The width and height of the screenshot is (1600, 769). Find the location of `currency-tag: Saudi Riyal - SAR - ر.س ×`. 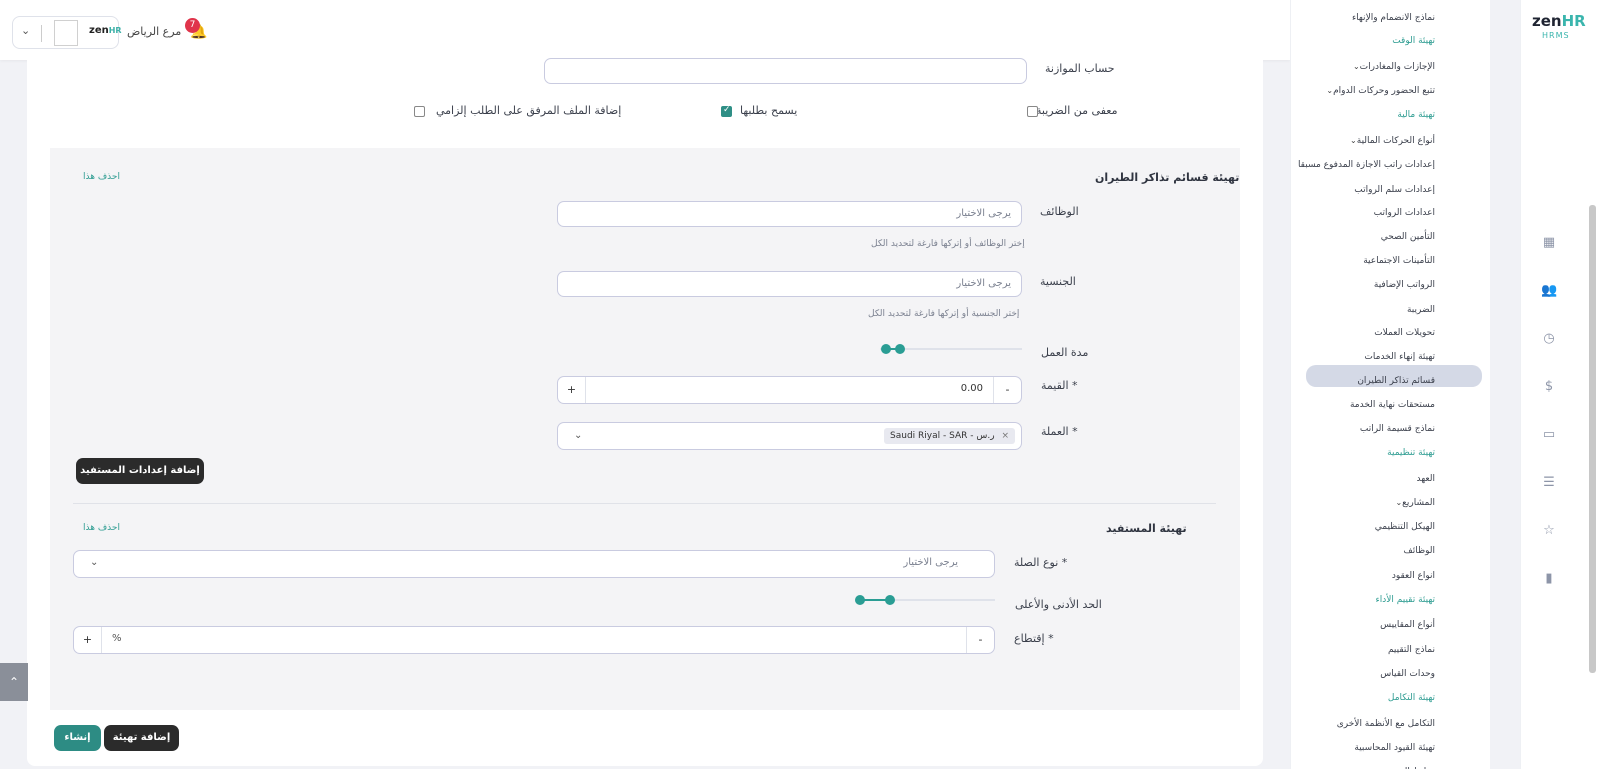

currency-tag: Saudi Riyal - SAR - ر.س × is located at coordinates (949, 436).